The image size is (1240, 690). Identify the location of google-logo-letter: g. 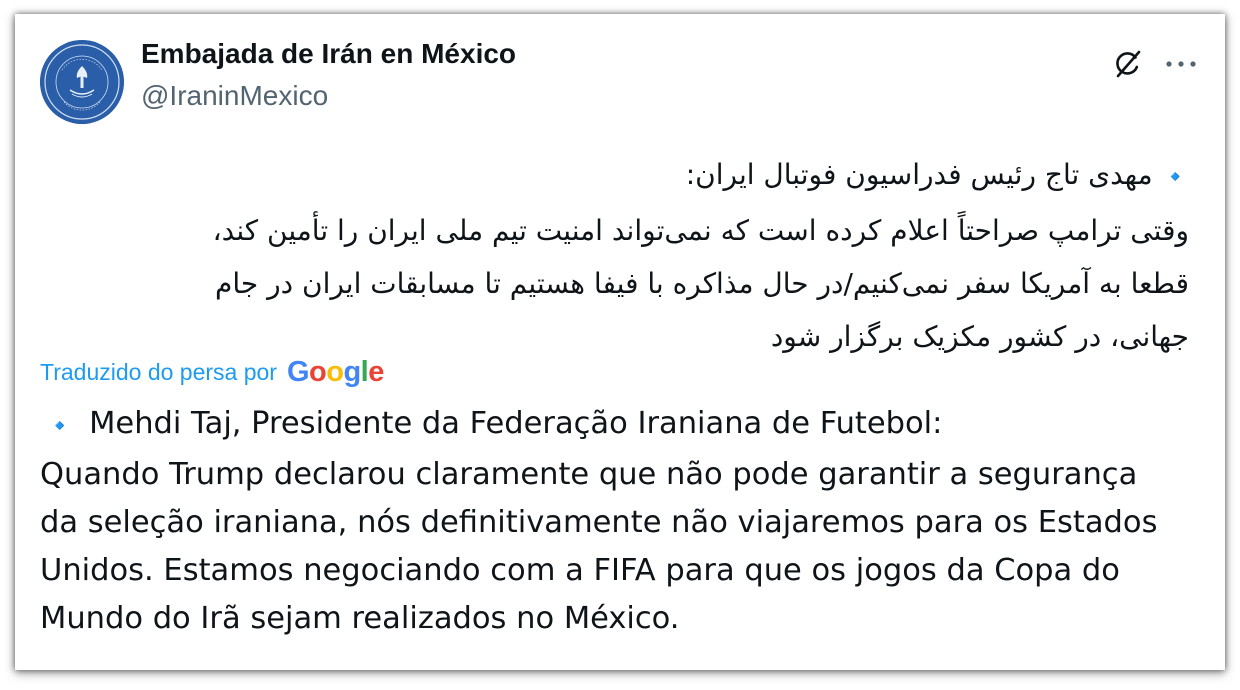
(352, 372).